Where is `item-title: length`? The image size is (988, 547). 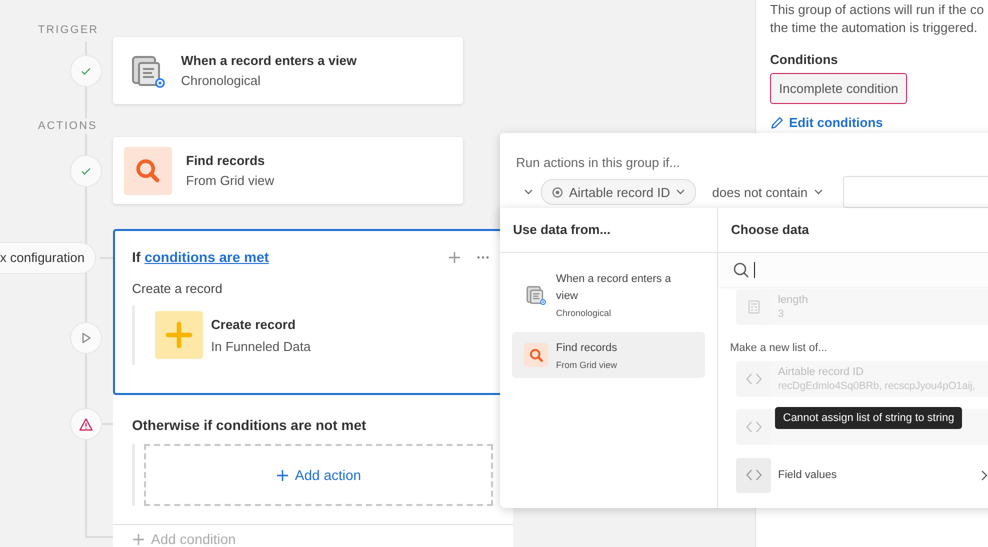 item-title: length is located at coordinates (793, 300).